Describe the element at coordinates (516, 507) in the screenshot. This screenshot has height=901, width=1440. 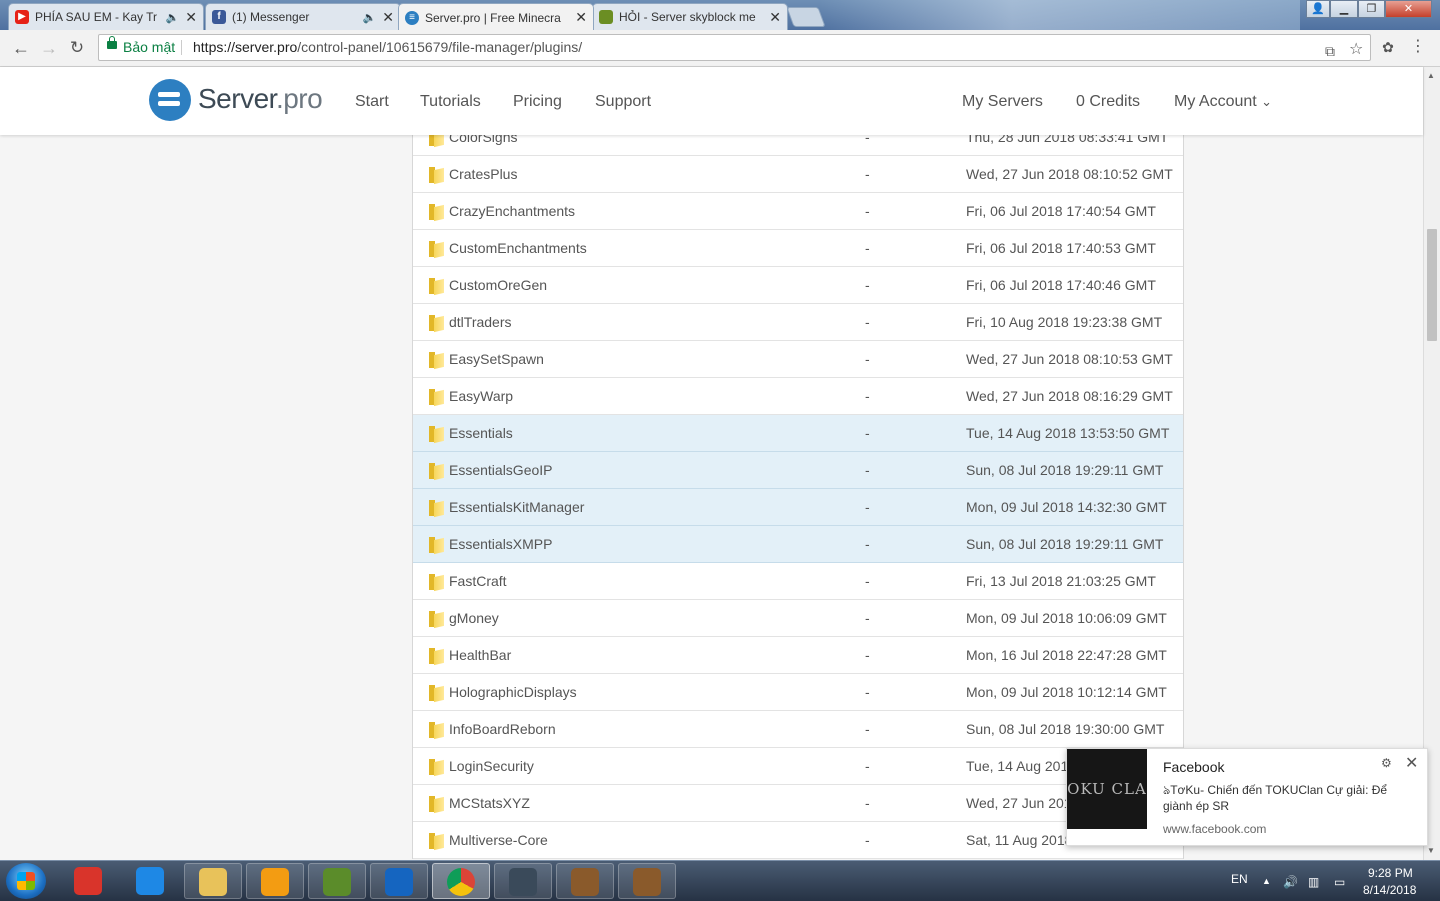
I see `file-name: EssentialsKitManager` at that location.